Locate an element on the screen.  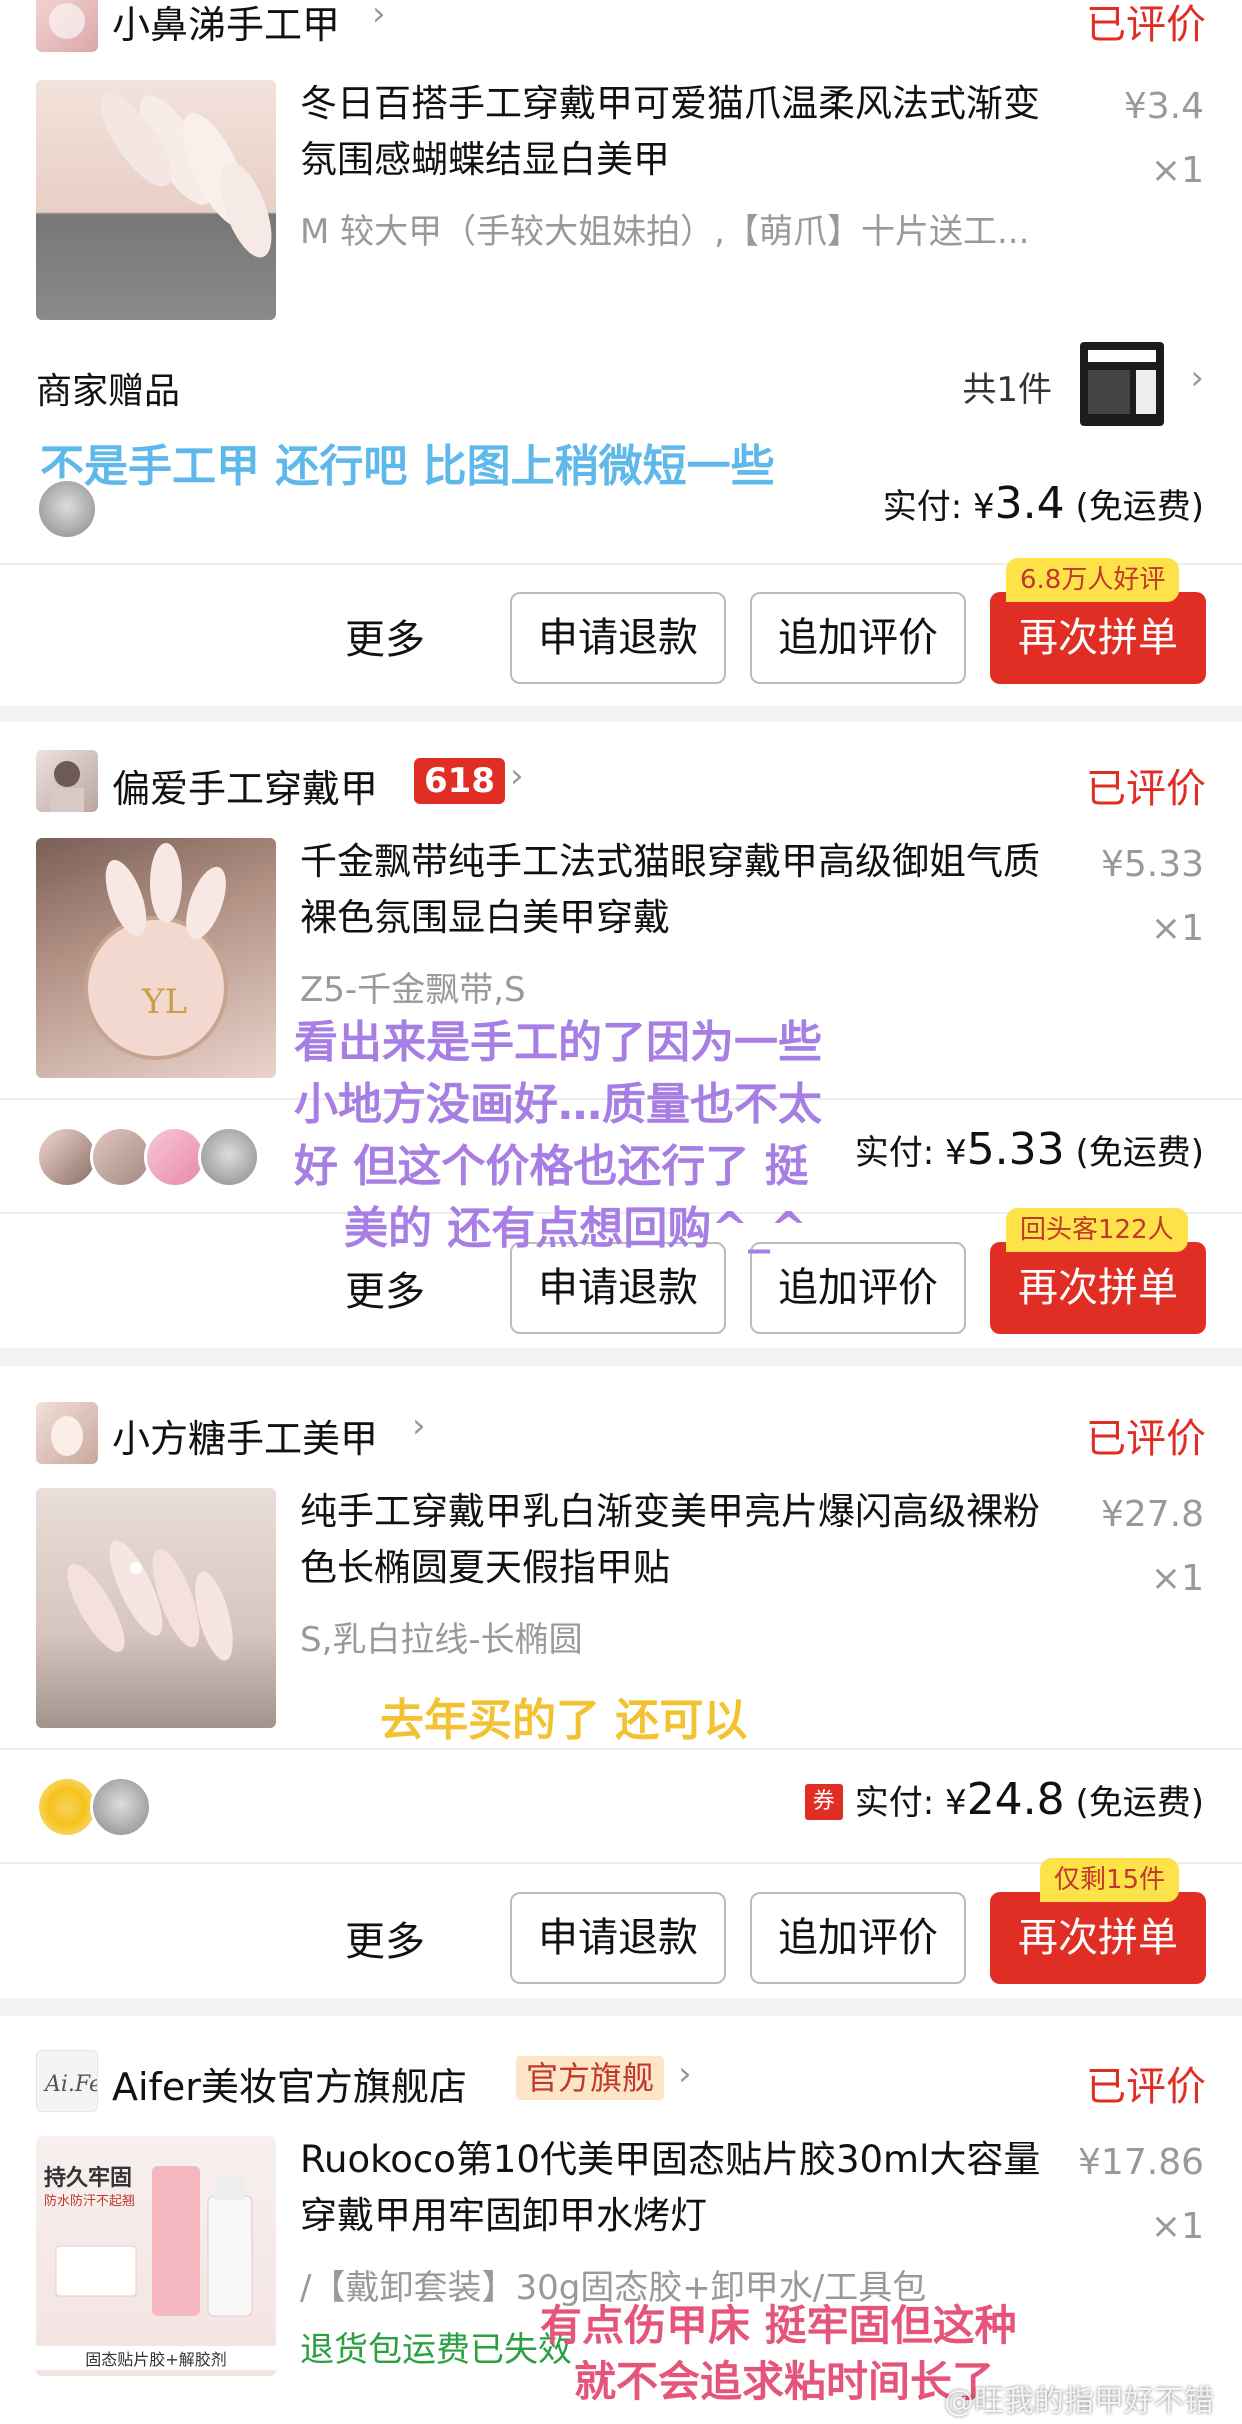
product-title: 千金飘带纯手工法式猫眼穿戴甲高级御姐气质裸色氛围显白美甲穿戴 is located at coordinates (680, 890).